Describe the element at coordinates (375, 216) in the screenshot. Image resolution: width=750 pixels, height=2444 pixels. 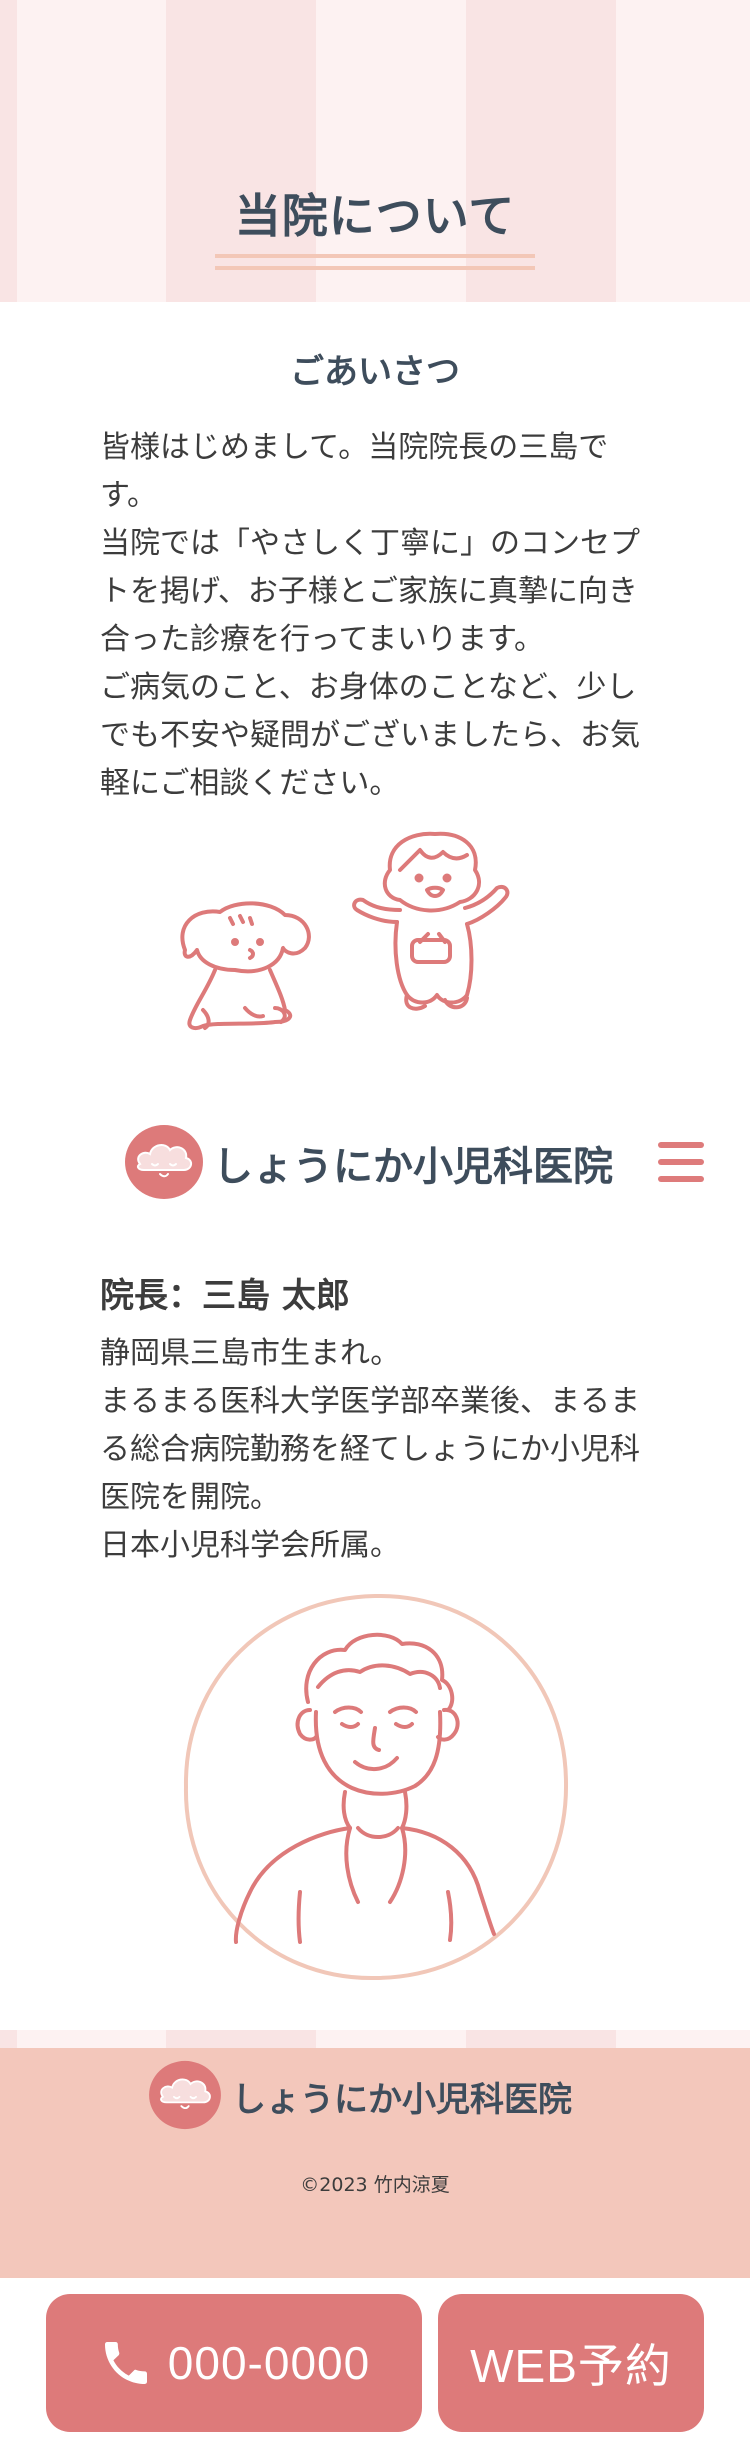
I see `page-title: 当院について` at that location.